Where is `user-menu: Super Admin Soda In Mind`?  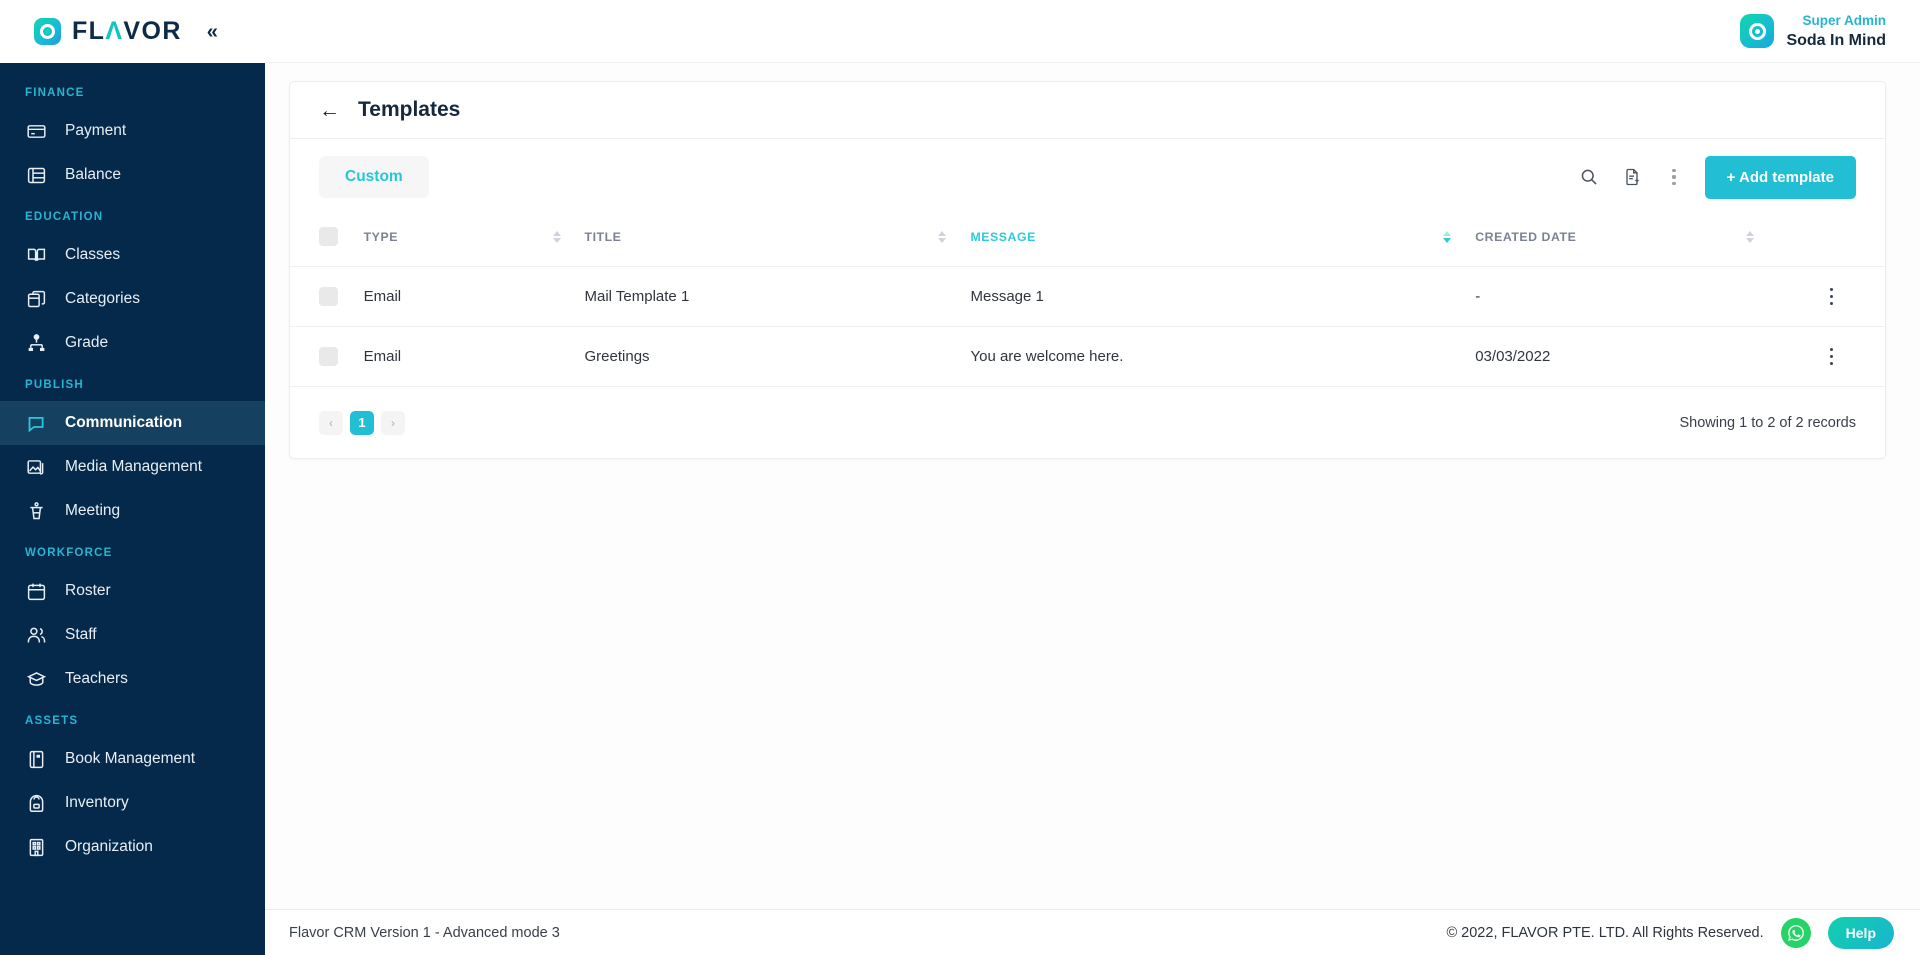
user-menu: Super Admin Soda In Mind is located at coordinates (1813, 31).